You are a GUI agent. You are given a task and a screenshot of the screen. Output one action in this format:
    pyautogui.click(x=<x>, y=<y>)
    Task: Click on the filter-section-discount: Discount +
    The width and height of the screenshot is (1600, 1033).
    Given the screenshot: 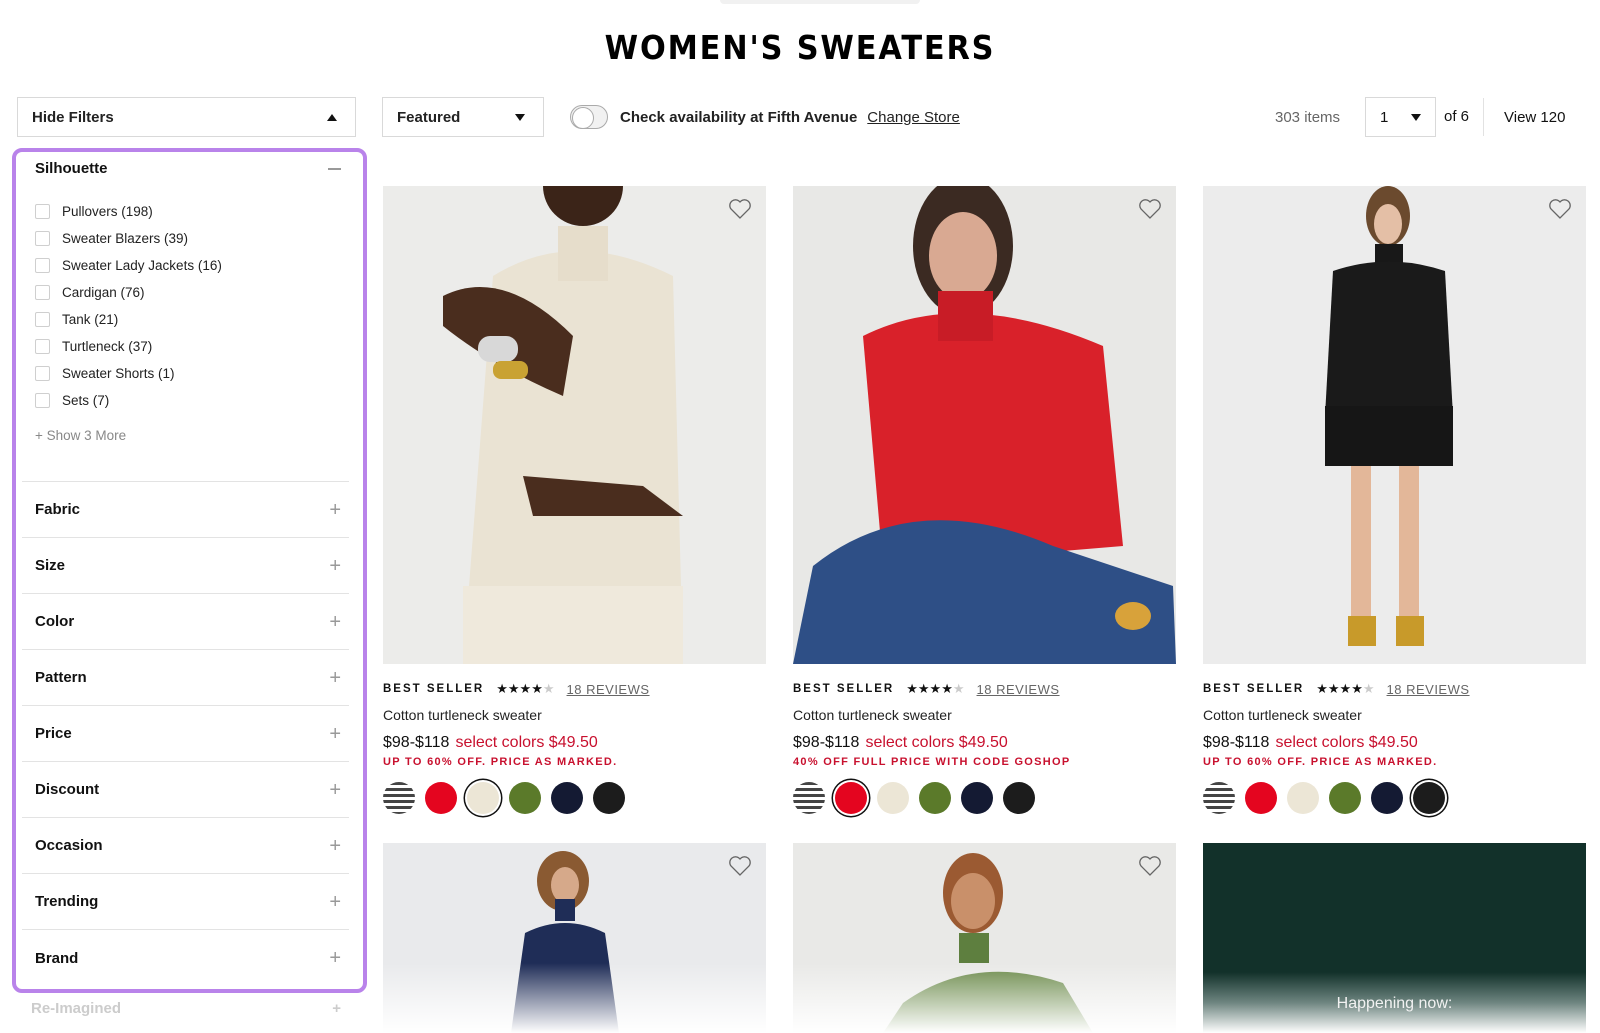 What is the action you would take?
    pyautogui.click(x=185, y=790)
    